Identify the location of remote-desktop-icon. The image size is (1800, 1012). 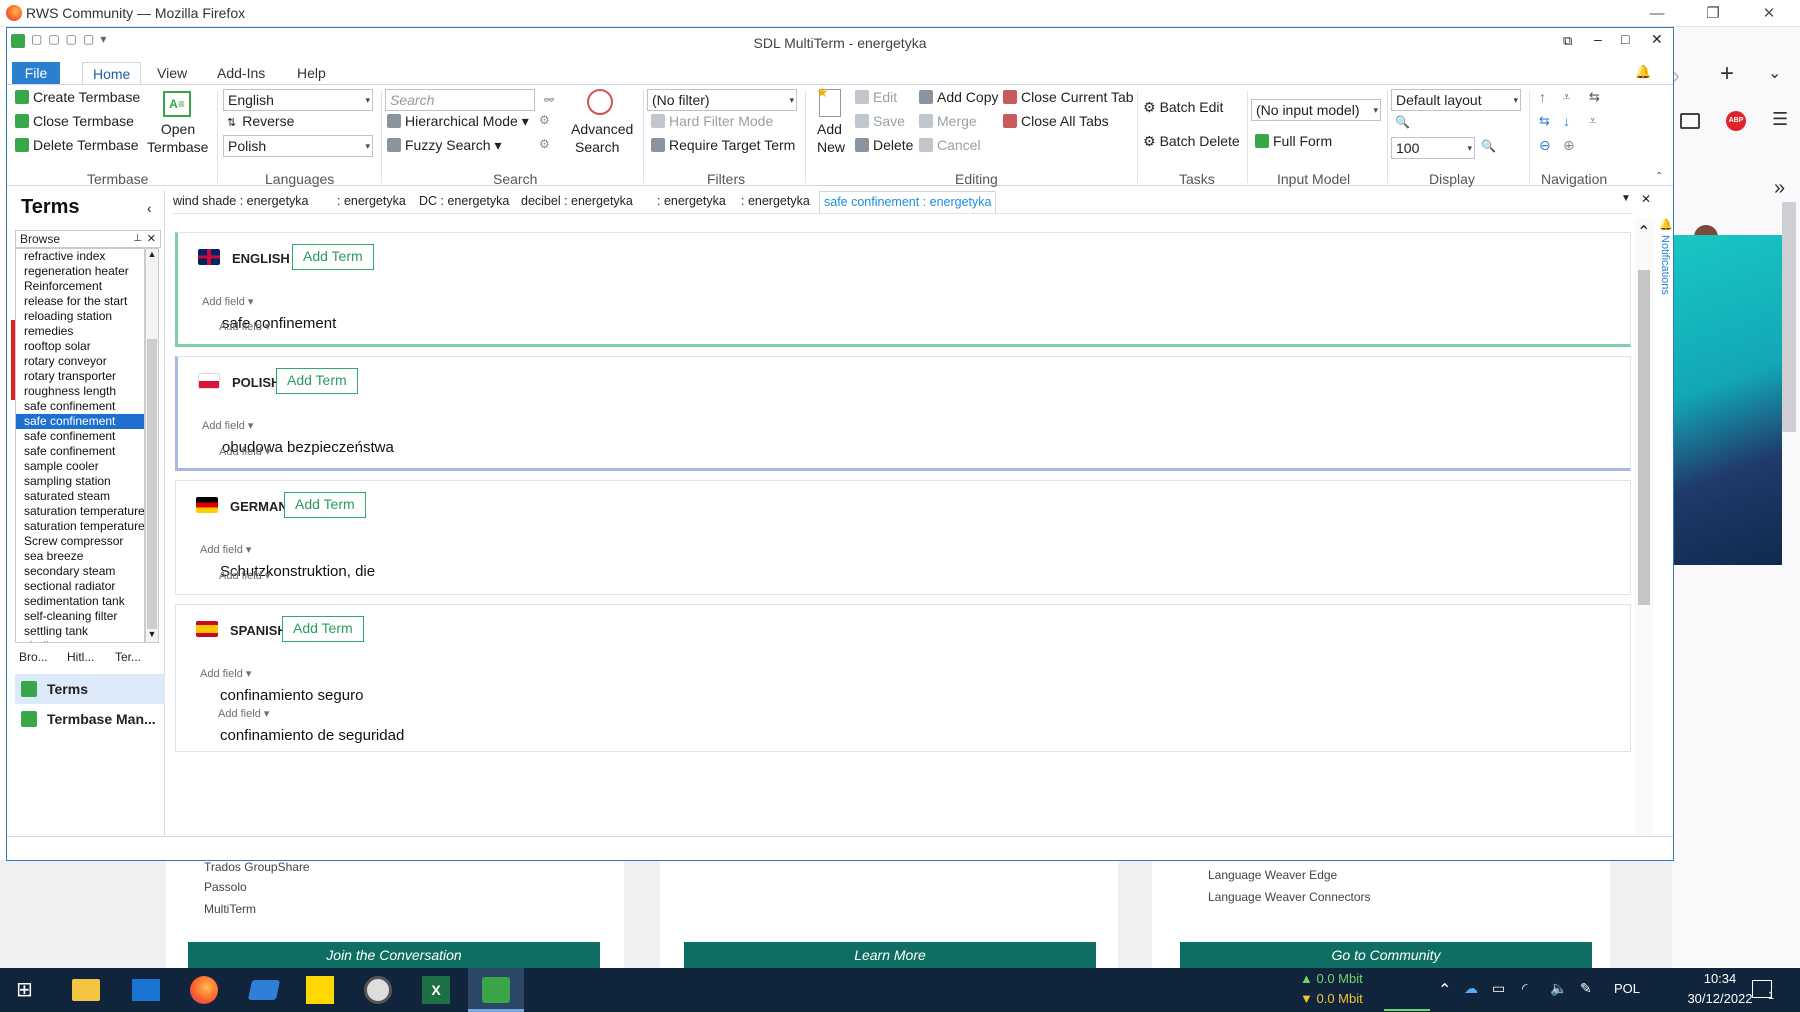
(264, 990).